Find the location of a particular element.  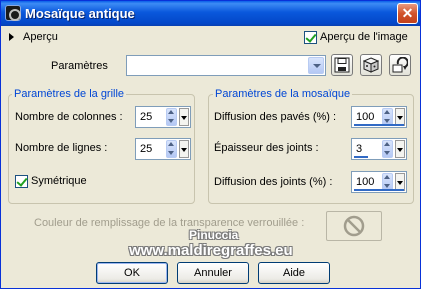

columns-dropdown is located at coordinates (184, 117).